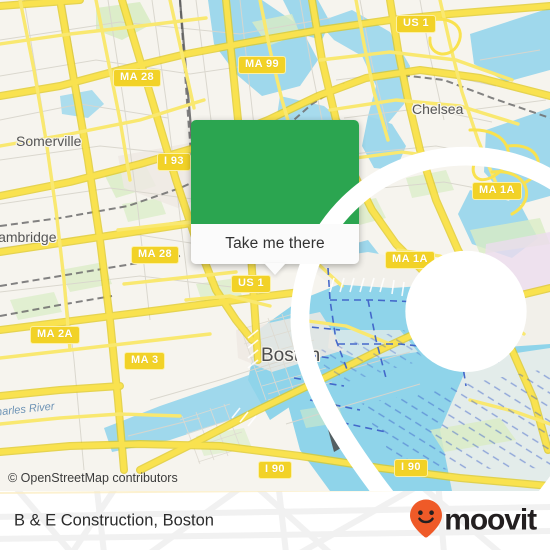 The image size is (550, 550). I want to click on take-me-there-label: Take me there, so click(275, 243).